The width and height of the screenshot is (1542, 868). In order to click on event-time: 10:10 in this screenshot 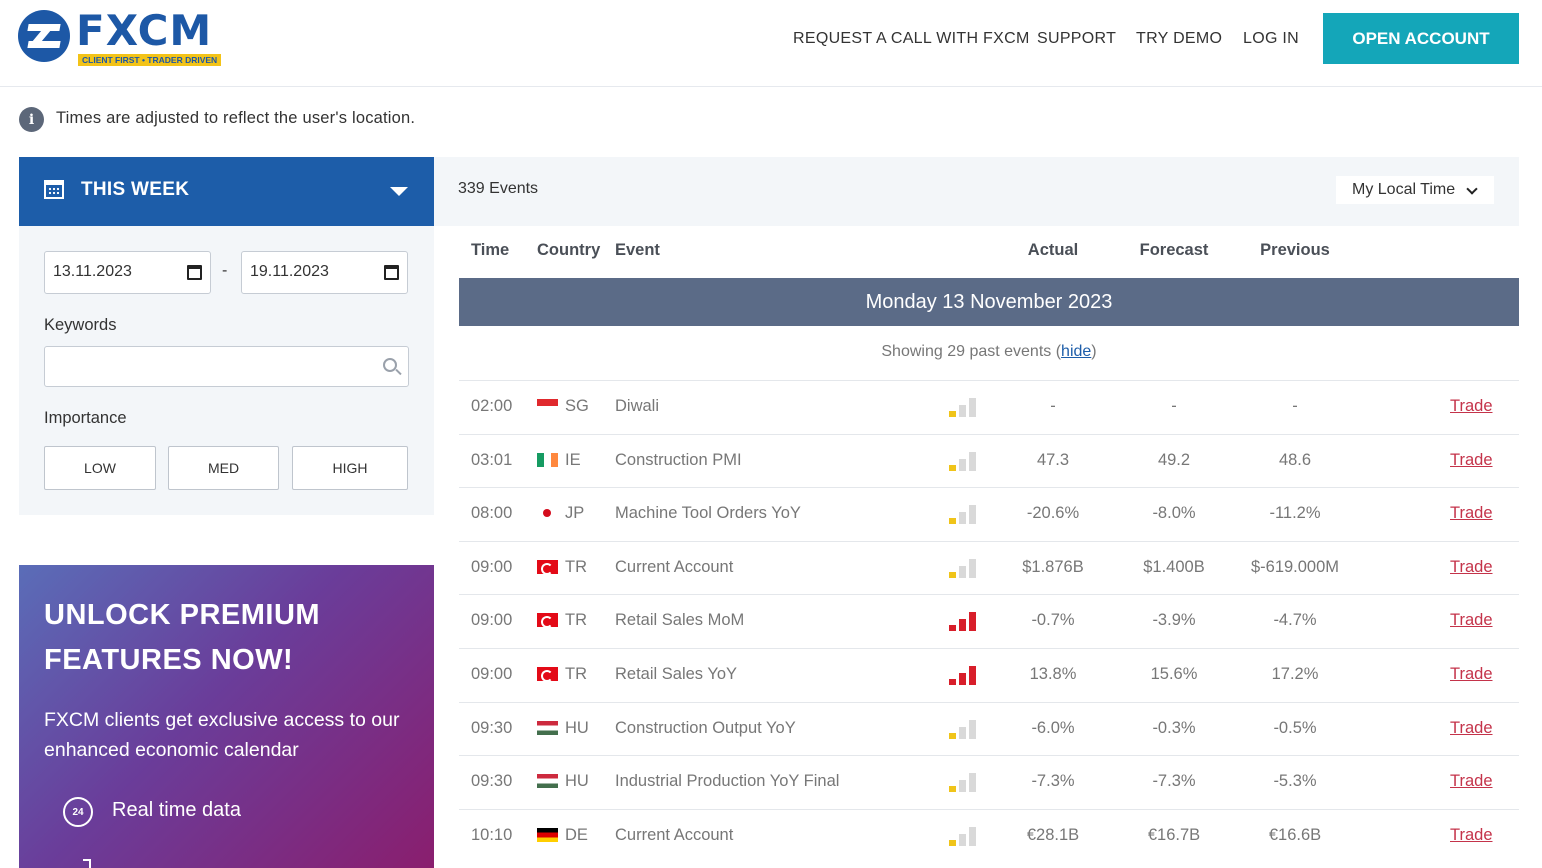, I will do `click(492, 834)`.